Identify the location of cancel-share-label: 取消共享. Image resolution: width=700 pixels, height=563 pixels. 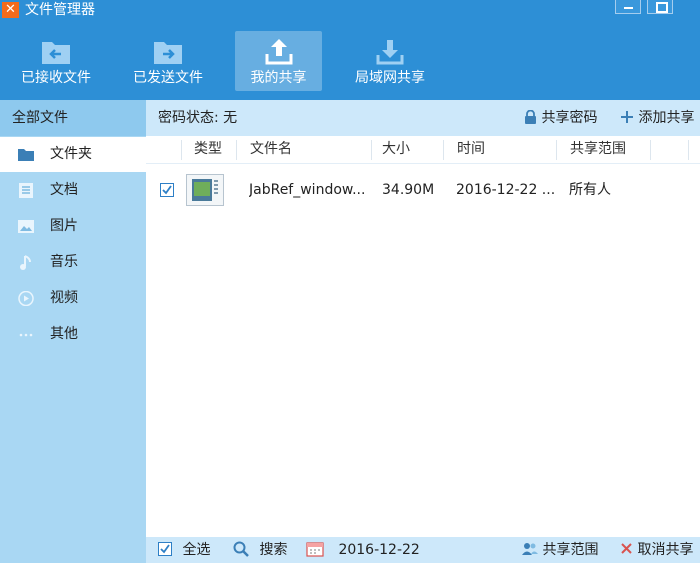
(665, 550).